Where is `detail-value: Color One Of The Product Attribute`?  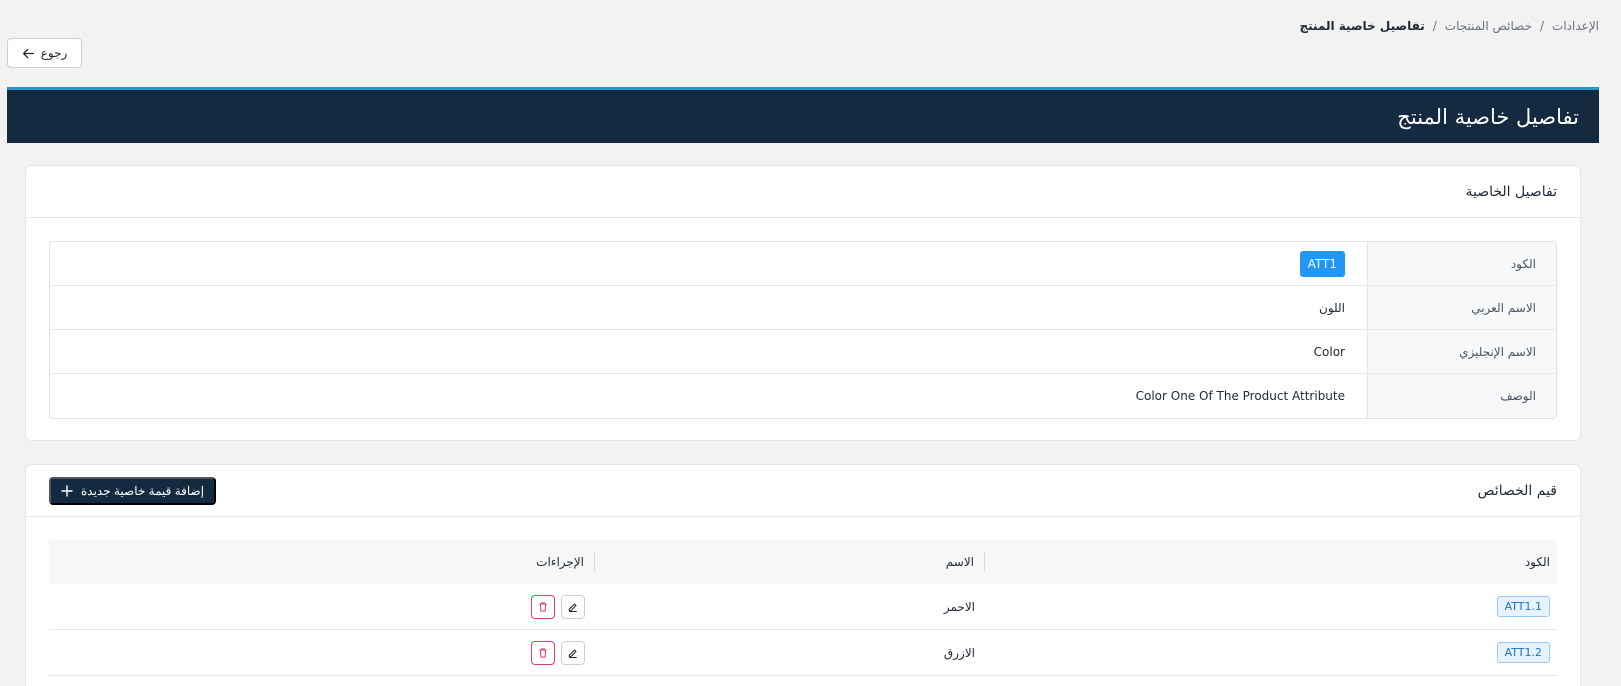 detail-value: Color One Of The Product Attribute is located at coordinates (1240, 396).